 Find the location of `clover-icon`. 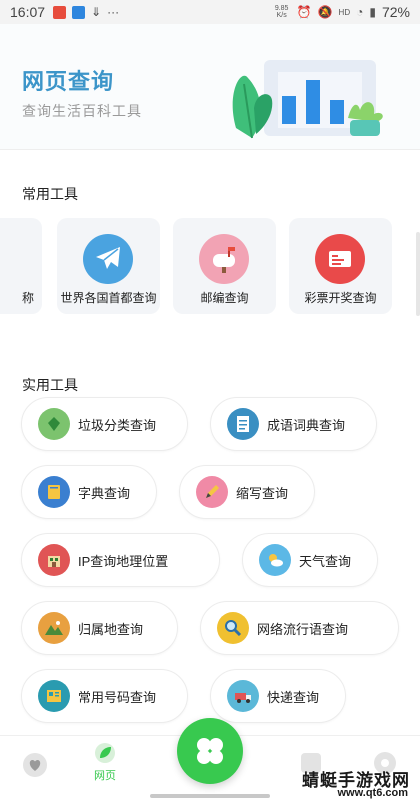

clover-icon is located at coordinates (210, 751).